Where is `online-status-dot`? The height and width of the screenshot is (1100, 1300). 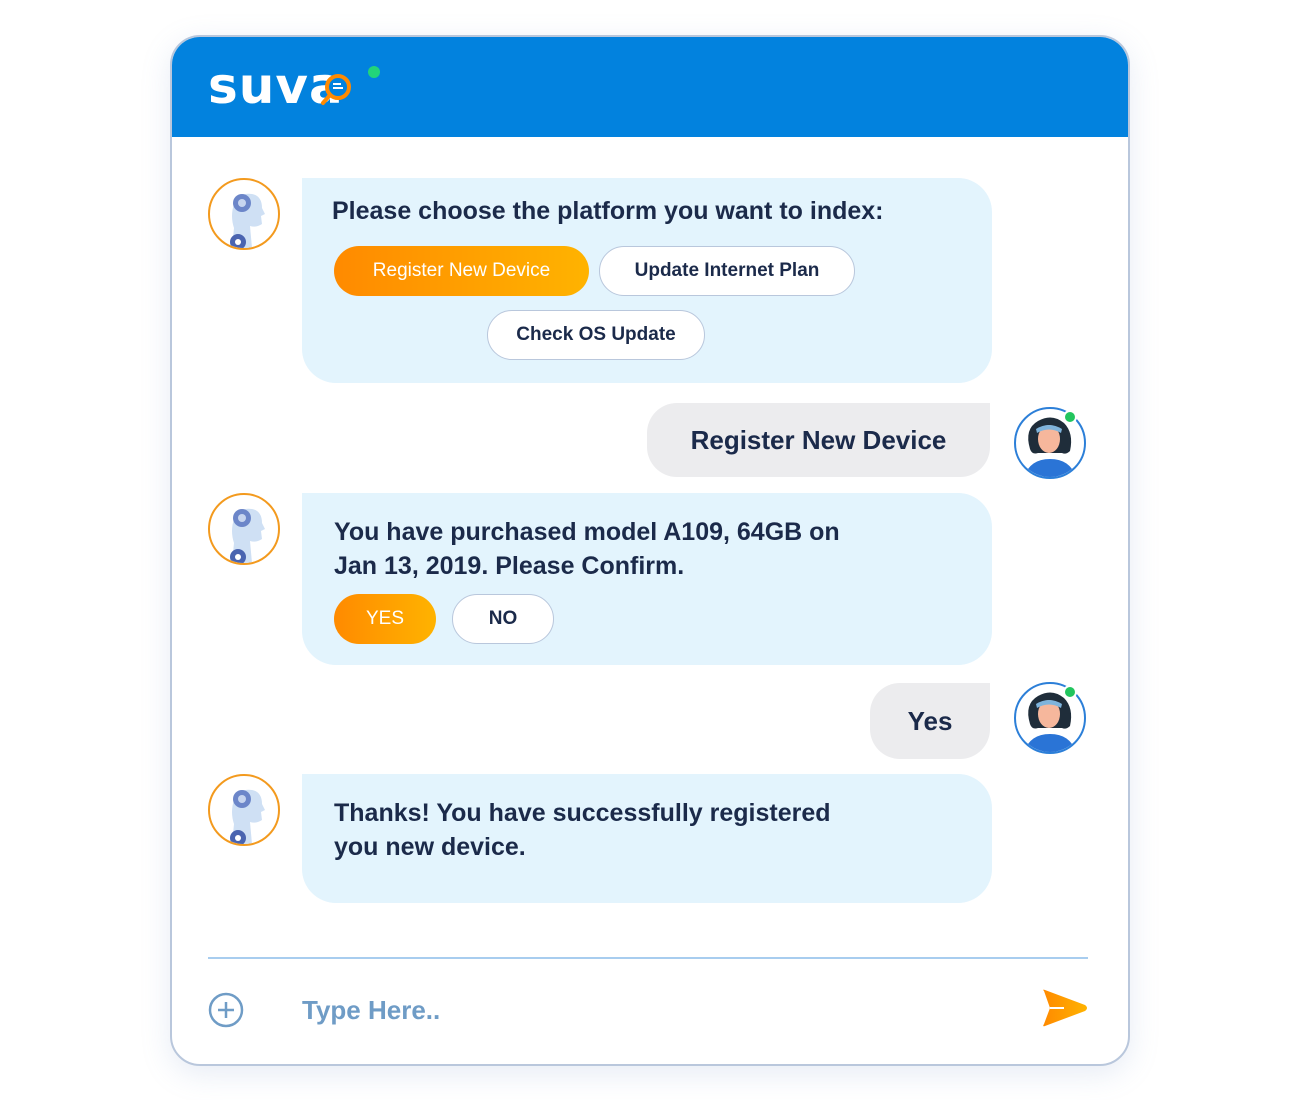 online-status-dot is located at coordinates (374, 72).